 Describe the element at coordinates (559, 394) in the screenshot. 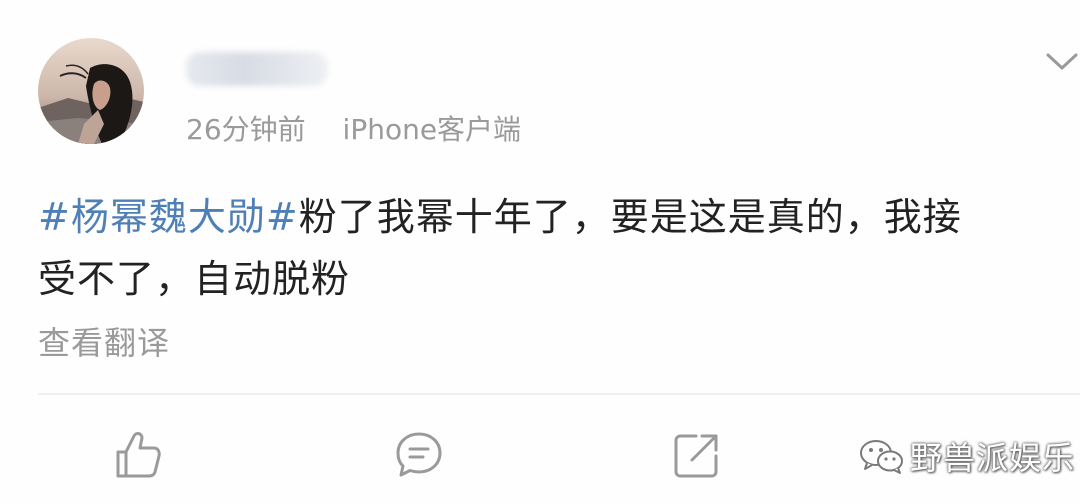

I see `divider` at that location.